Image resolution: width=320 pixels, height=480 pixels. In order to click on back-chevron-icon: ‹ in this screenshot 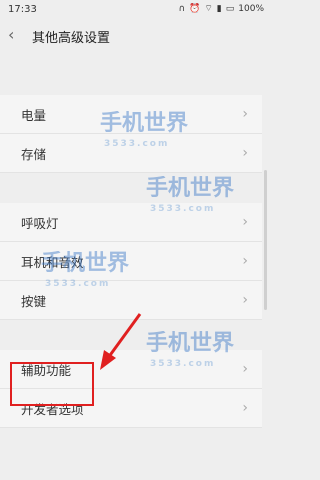, I will do `click(11, 34)`.